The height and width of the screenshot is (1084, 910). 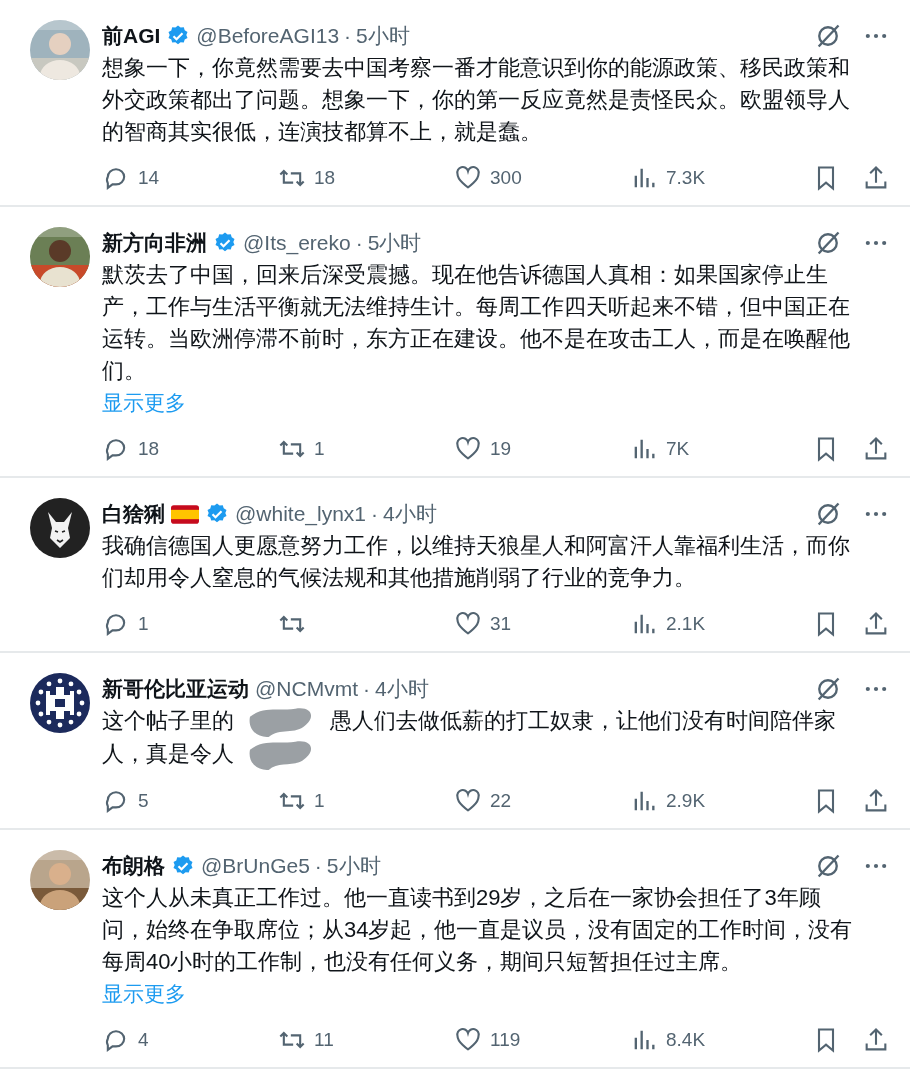 I want to click on view-count: 7.3K, so click(x=686, y=178).